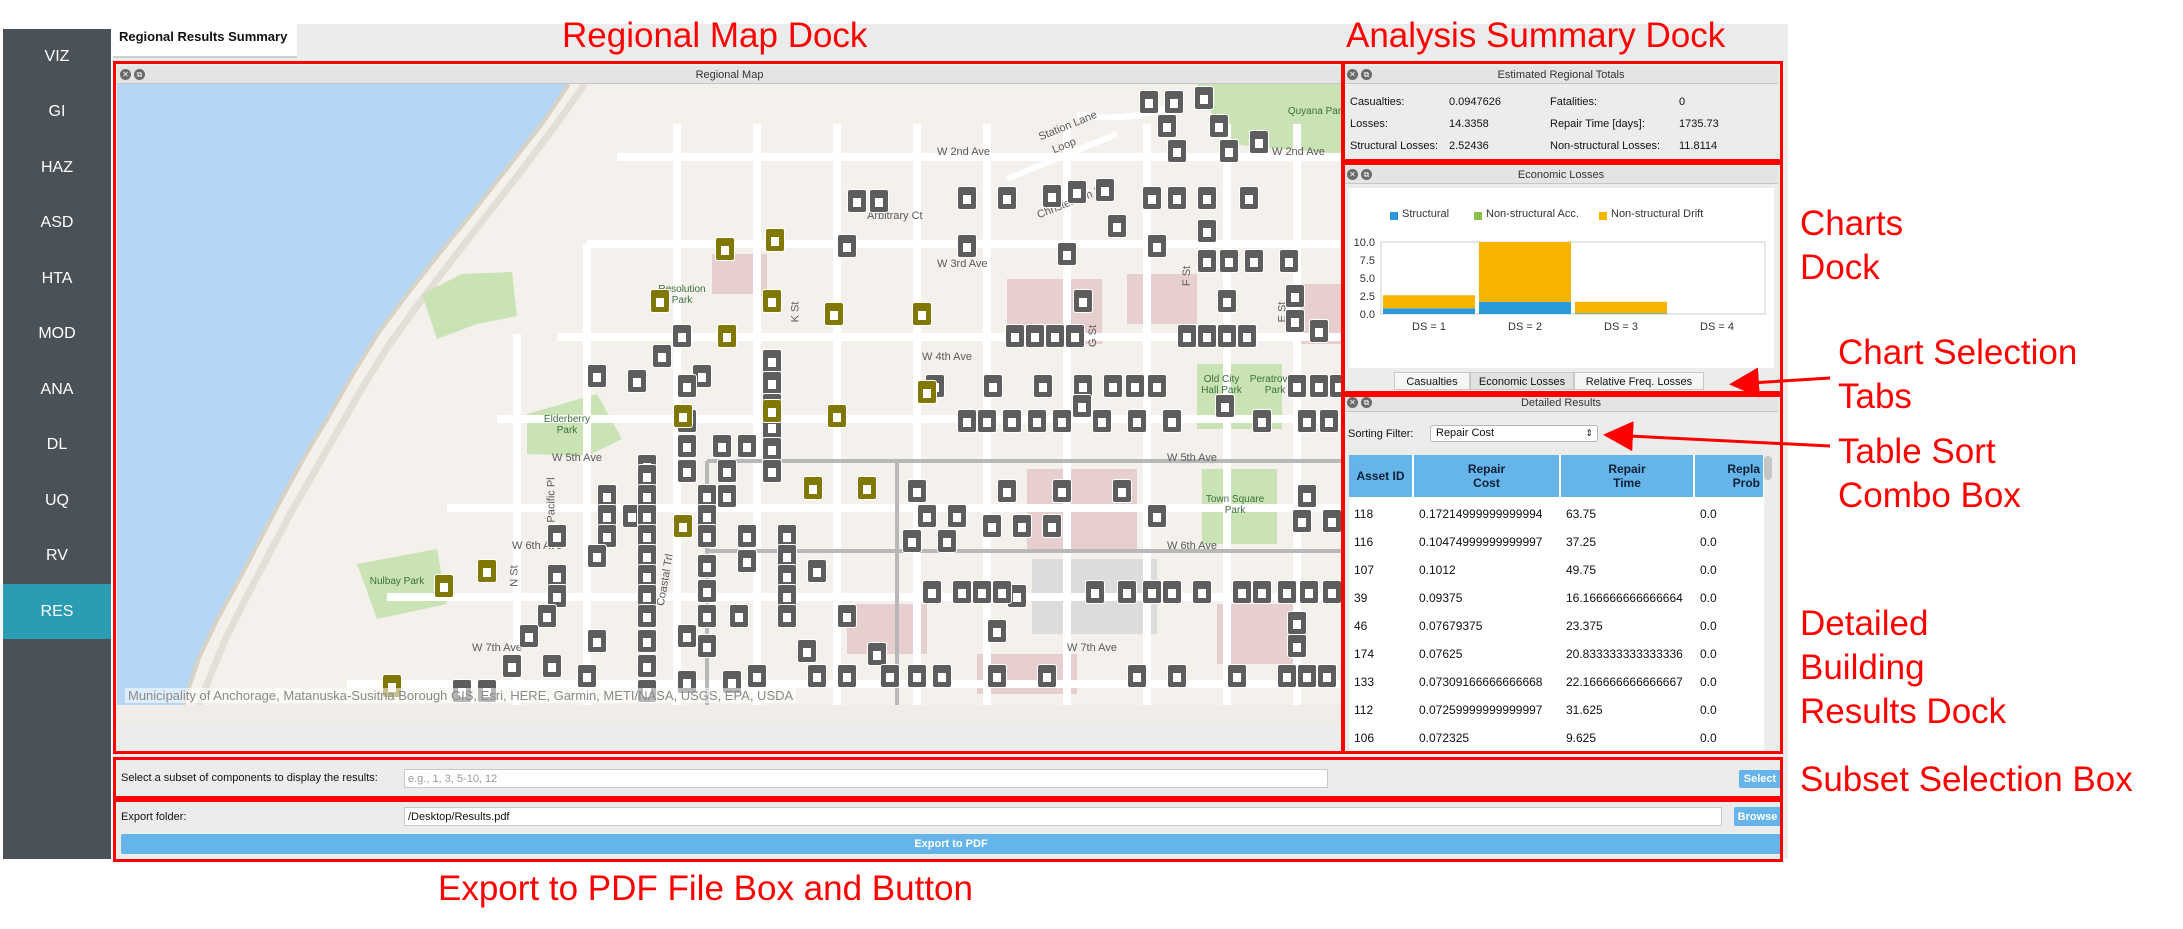  I want to click on nav-item-asd: ASD, so click(57, 222).